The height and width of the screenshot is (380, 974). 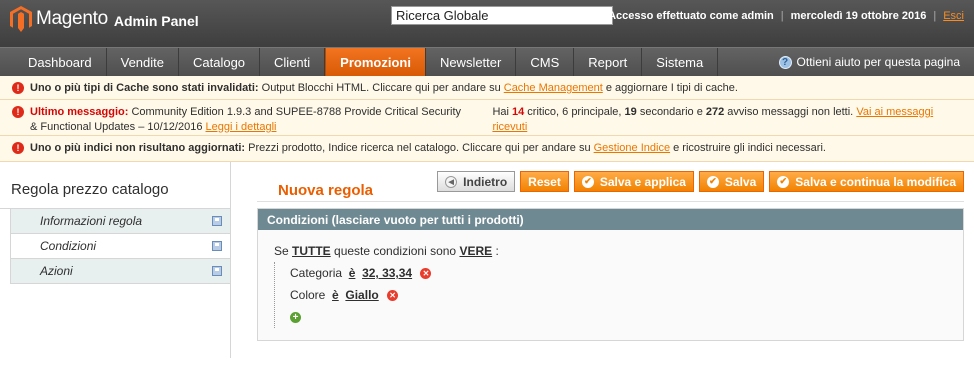 What do you see at coordinates (53, 62) in the screenshot?
I see `nav-item-dashboard: Dashboard` at bounding box center [53, 62].